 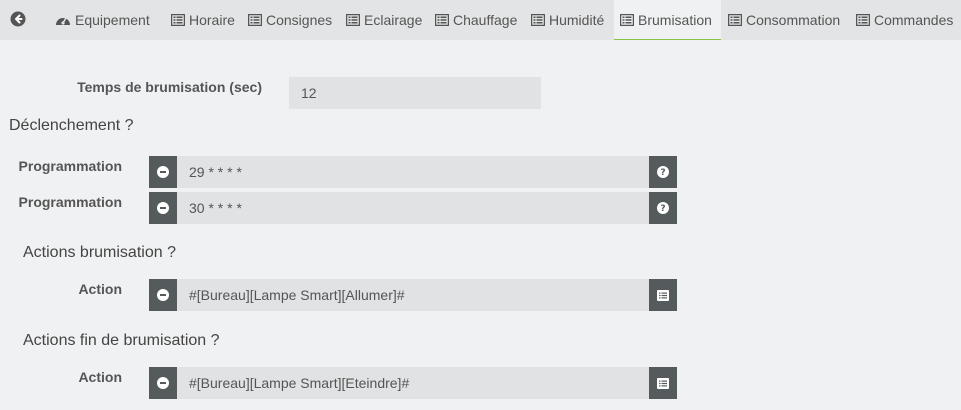 I want to click on tab-humidite: Humidité, so click(x=567, y=20).